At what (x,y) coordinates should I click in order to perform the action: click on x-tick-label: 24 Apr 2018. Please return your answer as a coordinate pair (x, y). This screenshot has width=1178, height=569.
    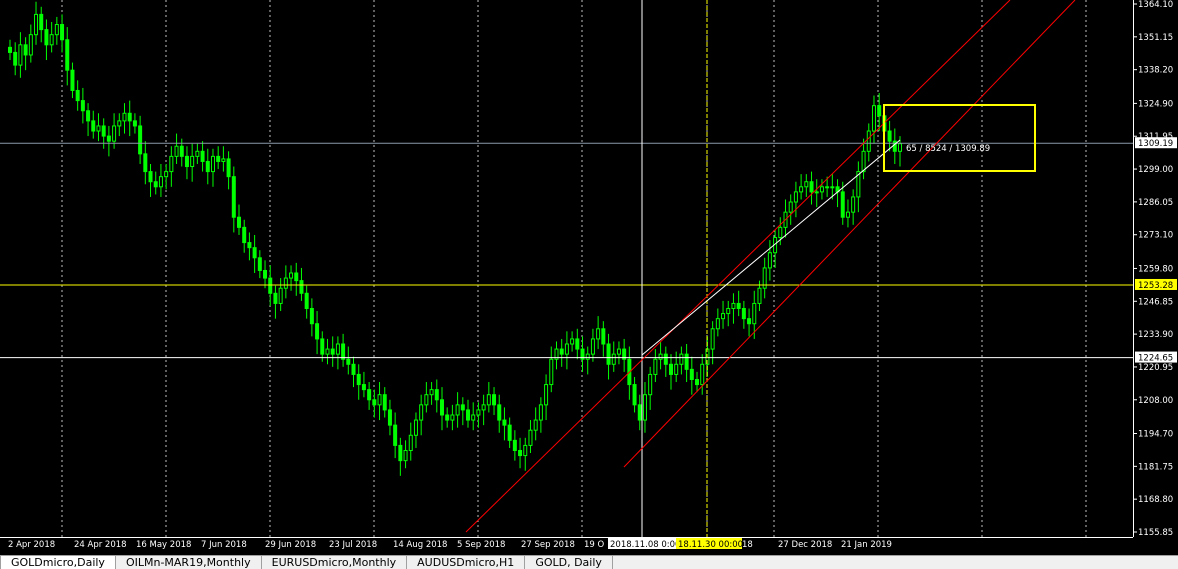
    Looking at the image, I should click on (100, 545).